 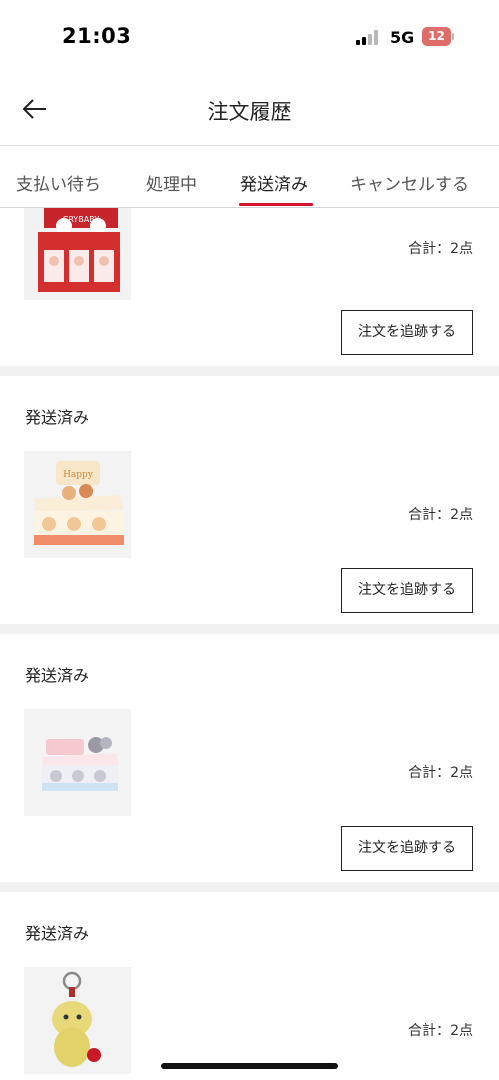 I want to click on battery-level: 12, so click(x=436, y=36).